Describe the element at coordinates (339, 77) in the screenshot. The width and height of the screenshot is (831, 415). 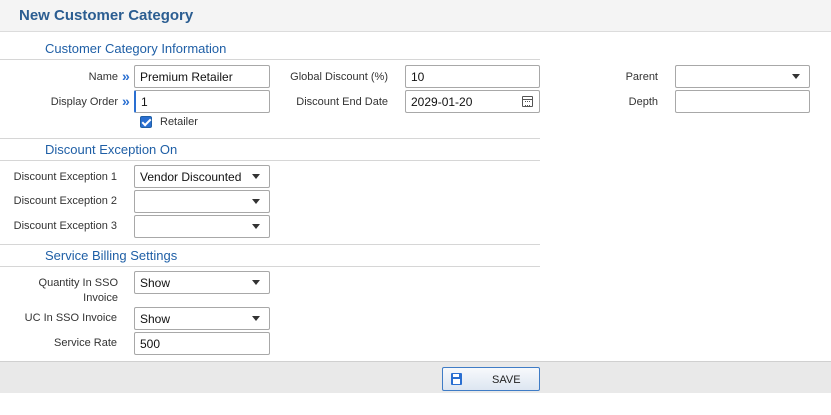
I see `global-discount-label: Global Discount (%)` at that location.